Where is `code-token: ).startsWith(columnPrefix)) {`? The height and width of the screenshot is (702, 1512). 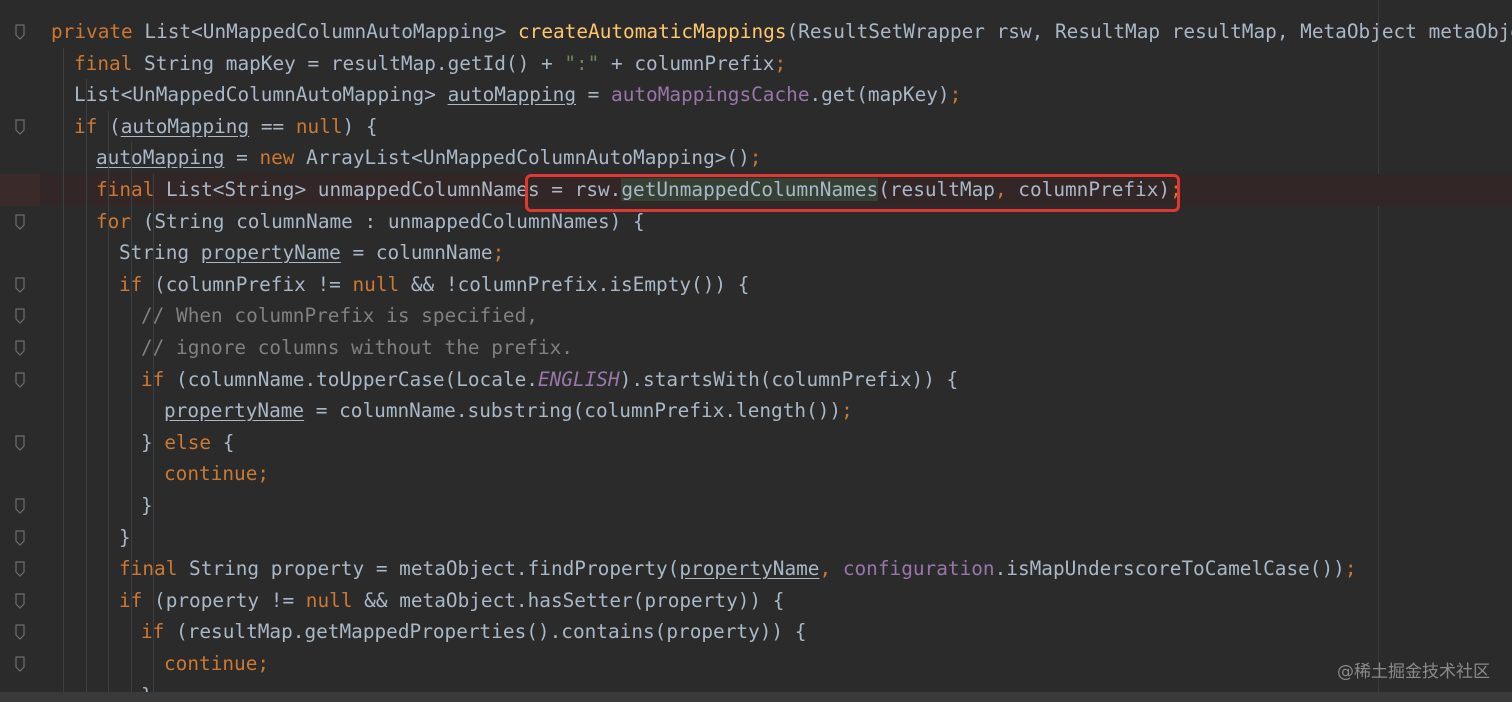
code-token: ).startsWith(columnPrefix)) { is located at coordinates (789, 379).